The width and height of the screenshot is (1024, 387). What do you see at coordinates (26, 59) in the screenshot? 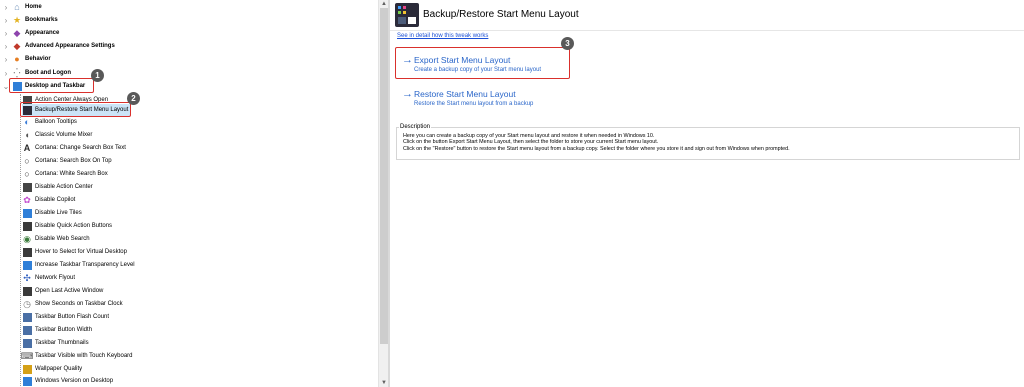
I see `tree-item-behavior: › ● Behavior` at bounding box center [26, 59].